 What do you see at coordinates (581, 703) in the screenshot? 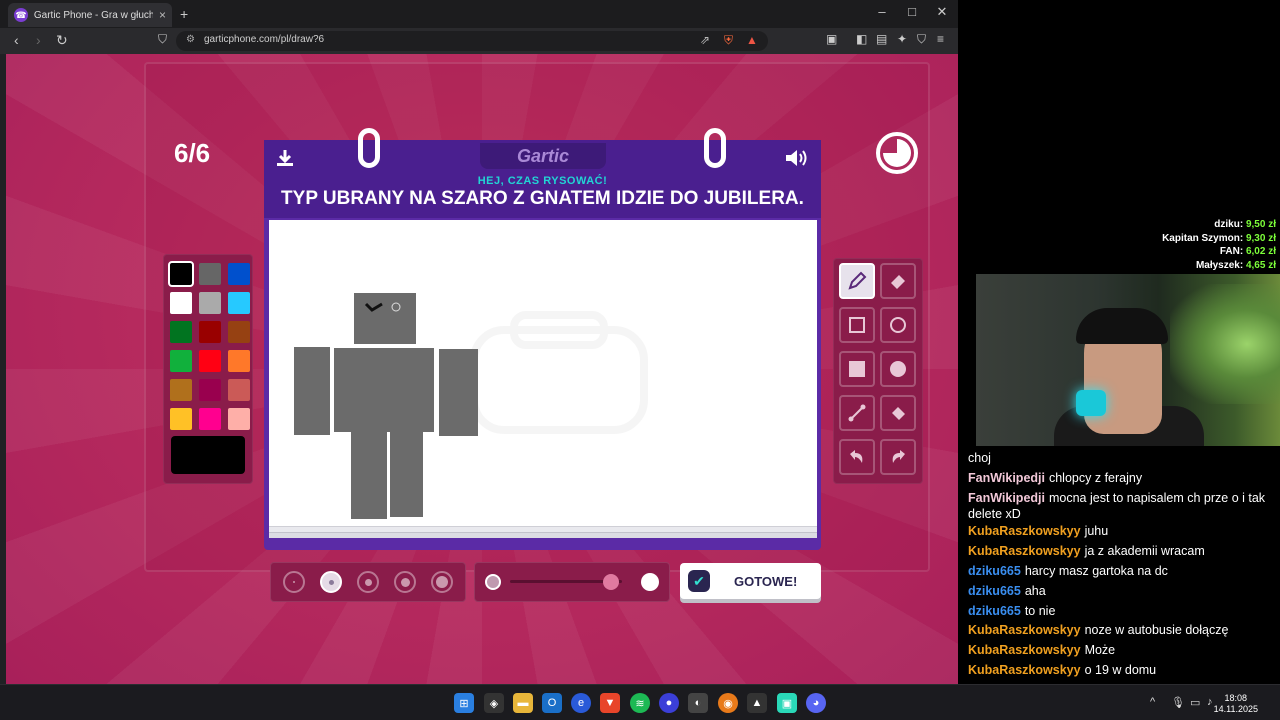
I see `edge-icon: e` at bounding box center [581, 703].